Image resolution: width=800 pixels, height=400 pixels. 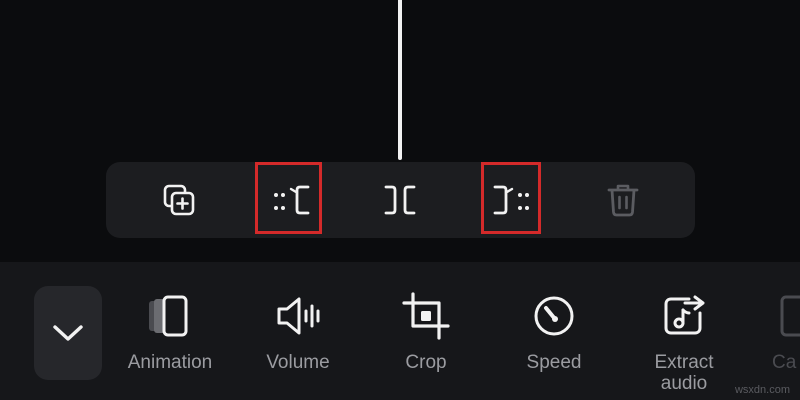 I want to click on tool-partial: Ca, so click(x=776, y=343).